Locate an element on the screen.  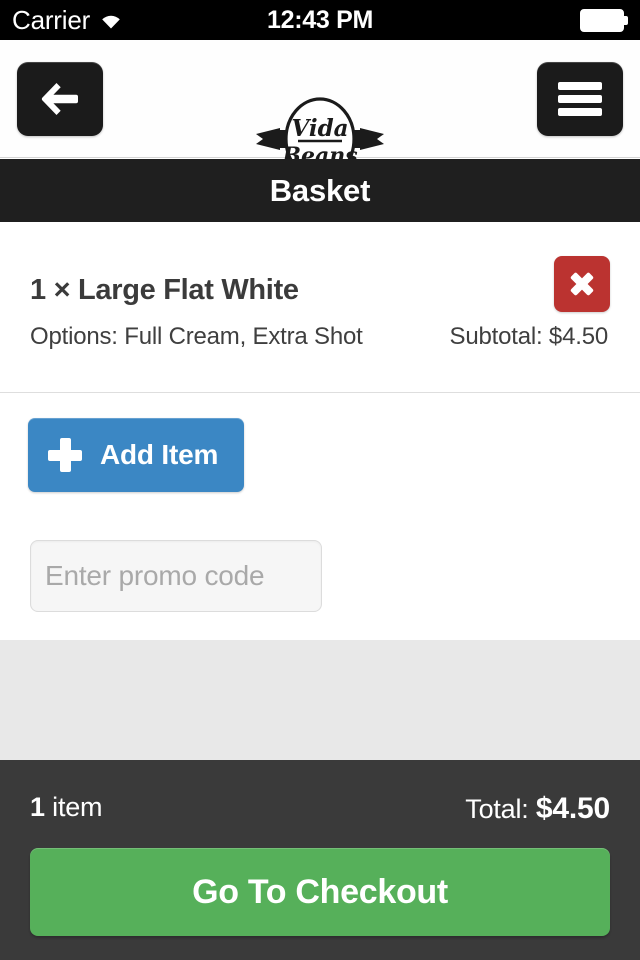
add-item-label: Add Item is located at coordinates (159, 454).